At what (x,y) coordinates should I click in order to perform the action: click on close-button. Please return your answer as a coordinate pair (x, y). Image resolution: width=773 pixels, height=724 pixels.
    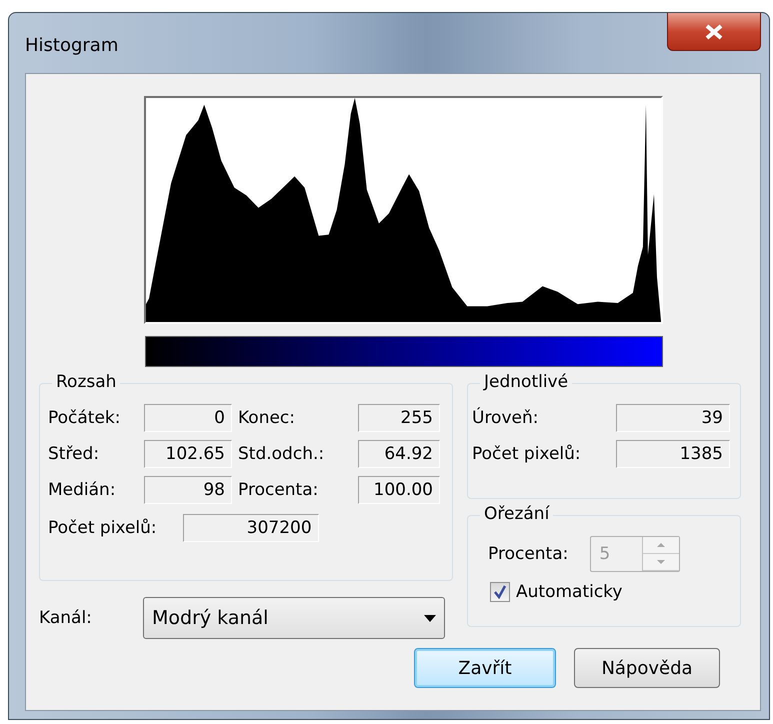
    Looking at the image, I should click on (714, 32).